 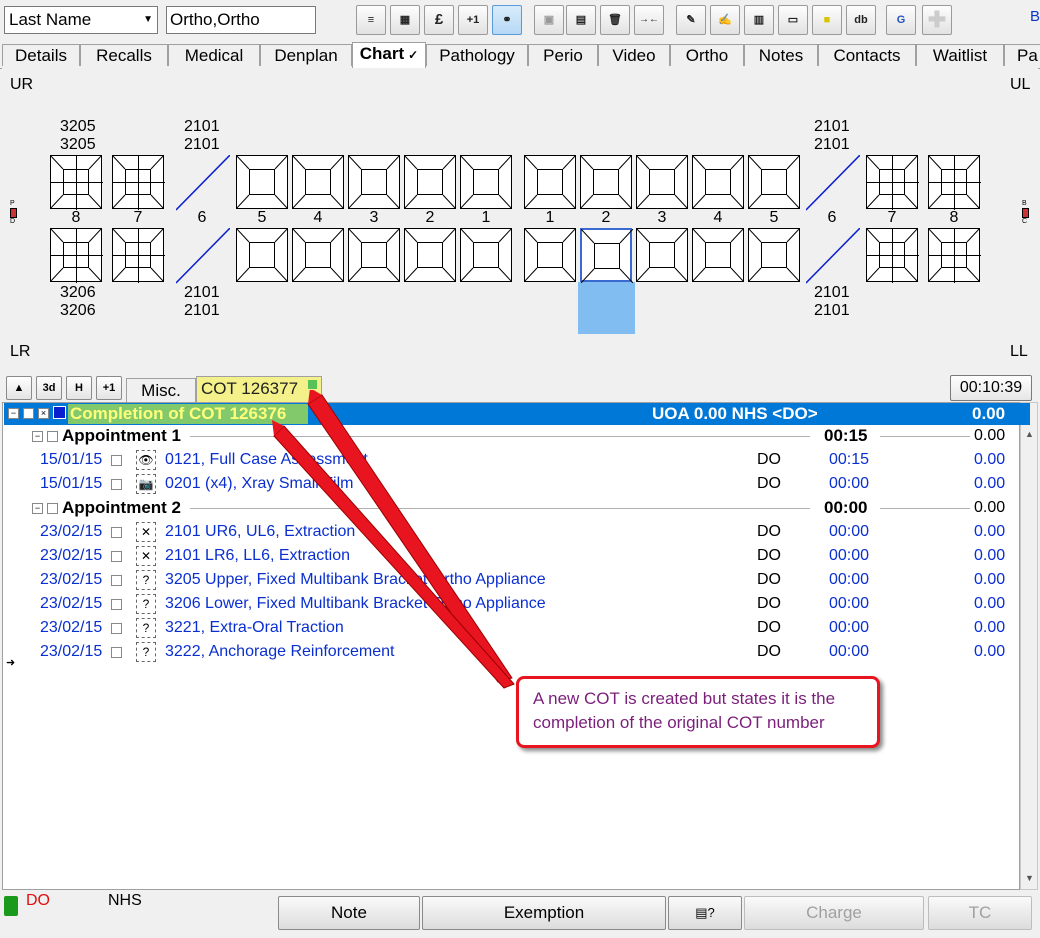 I want to click on charge-button: Charge, so click(x=834, y=913).